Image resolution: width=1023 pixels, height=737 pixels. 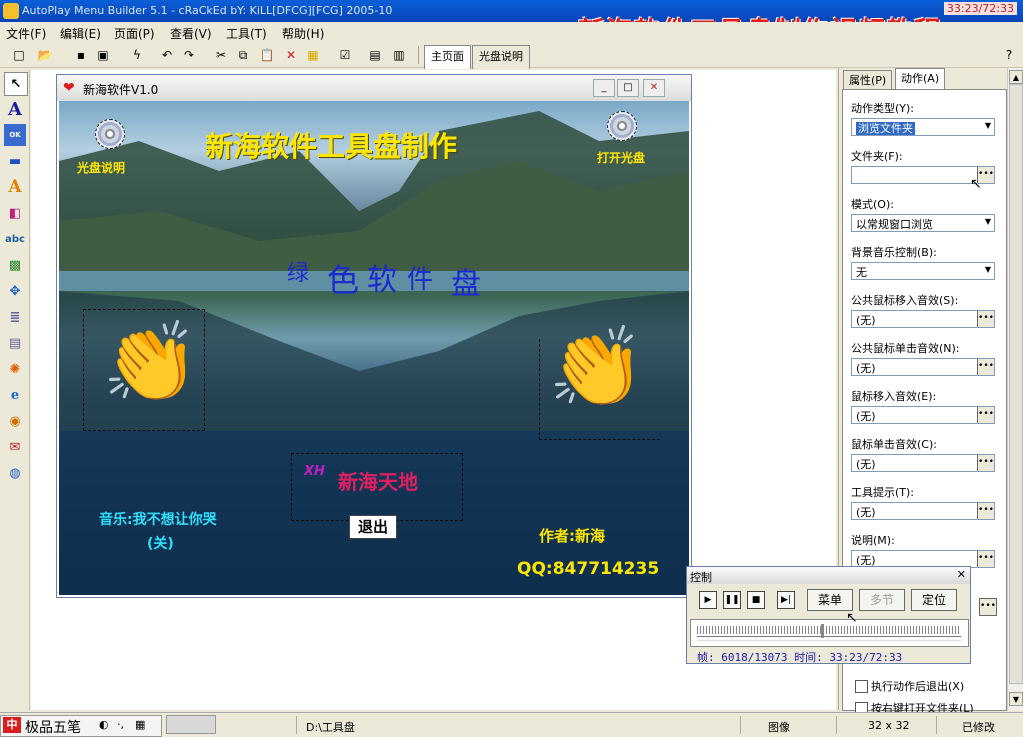 What do you see at coordinates (134, 33) in the screenshot?
I see `menu-page: 页面(P)` at bounding box center [134, 33].